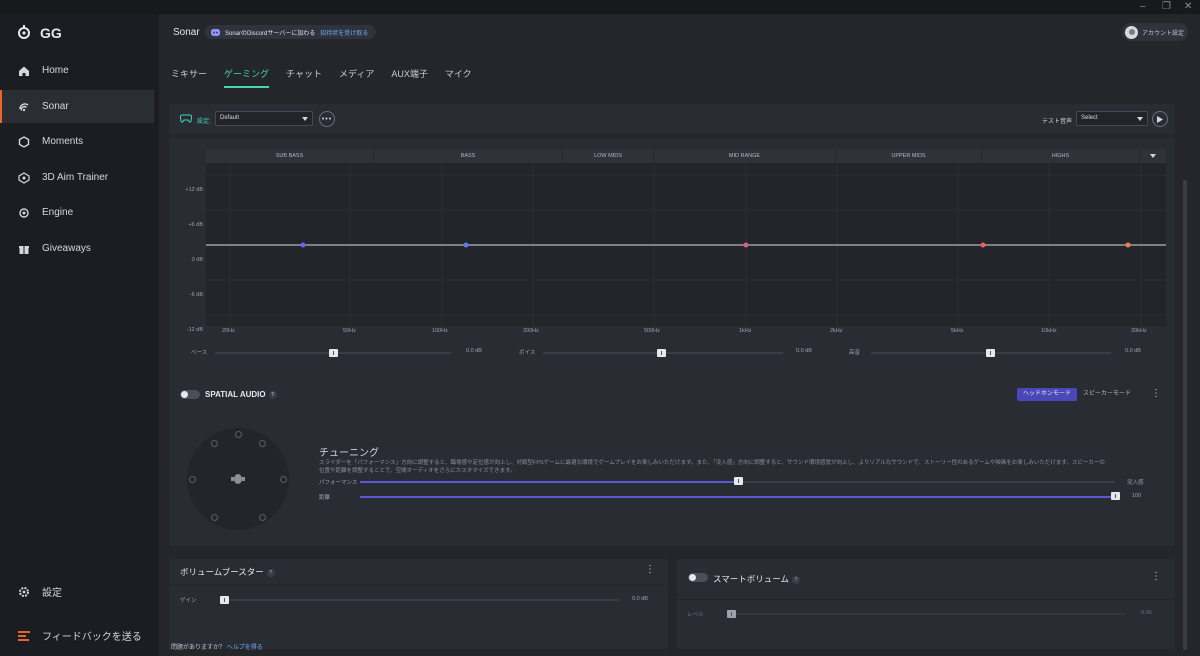  Describe the element at coordinates (39, 33) in the screenshot. I see `app-logo: GG` at that location.